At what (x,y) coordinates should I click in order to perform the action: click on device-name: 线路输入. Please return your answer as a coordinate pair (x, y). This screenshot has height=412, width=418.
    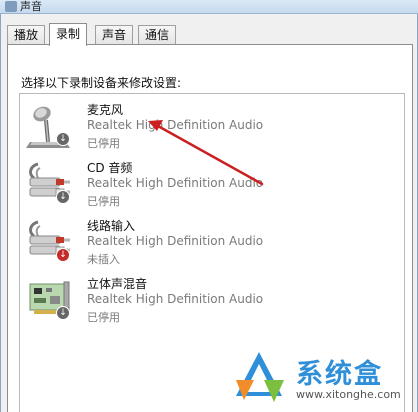
    Looking at the image, I should click on (111, 226).